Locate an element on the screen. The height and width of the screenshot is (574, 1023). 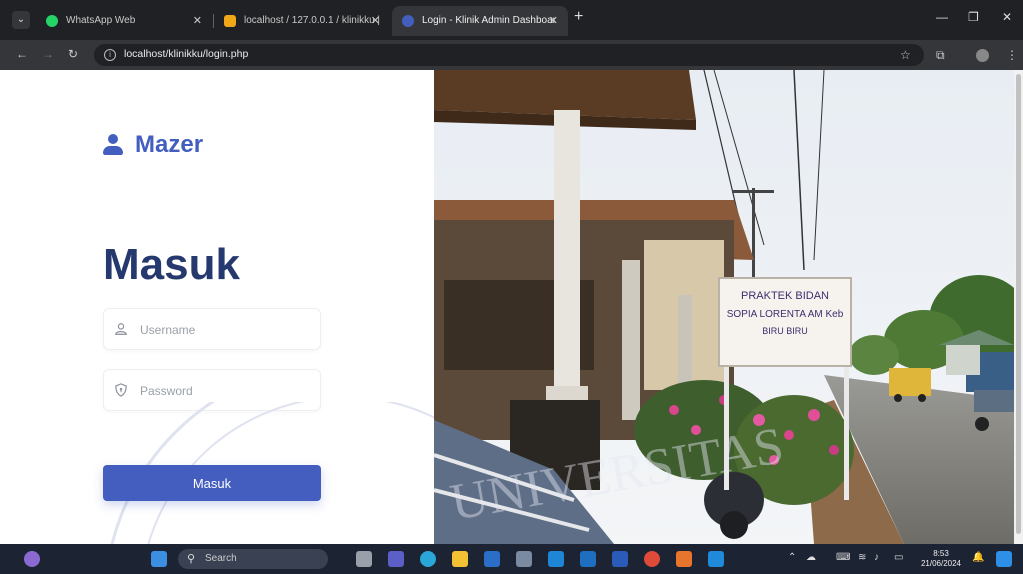
chrome-icon is located at coordinates (652, 559).